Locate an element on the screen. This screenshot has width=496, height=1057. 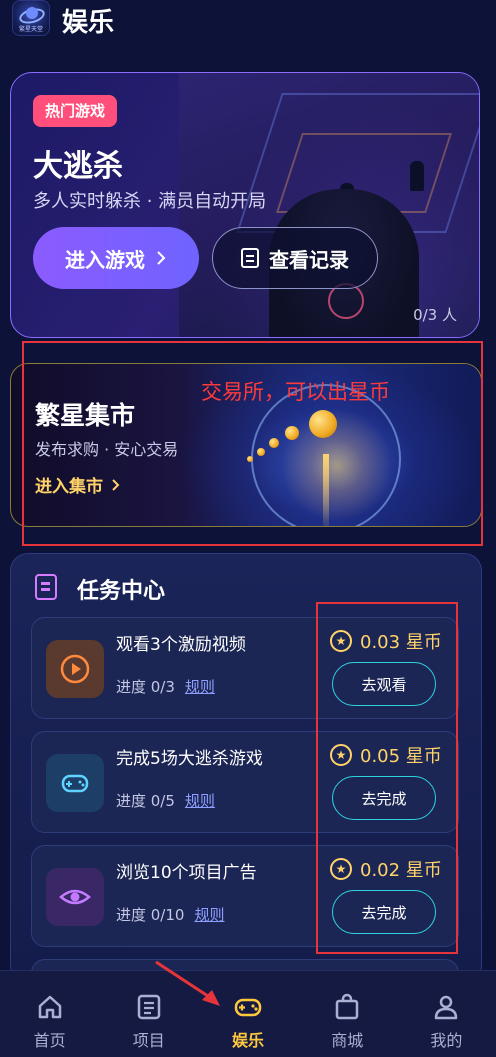
header: 繁星天堂 娱乐 is located at coordinates (248, 20).